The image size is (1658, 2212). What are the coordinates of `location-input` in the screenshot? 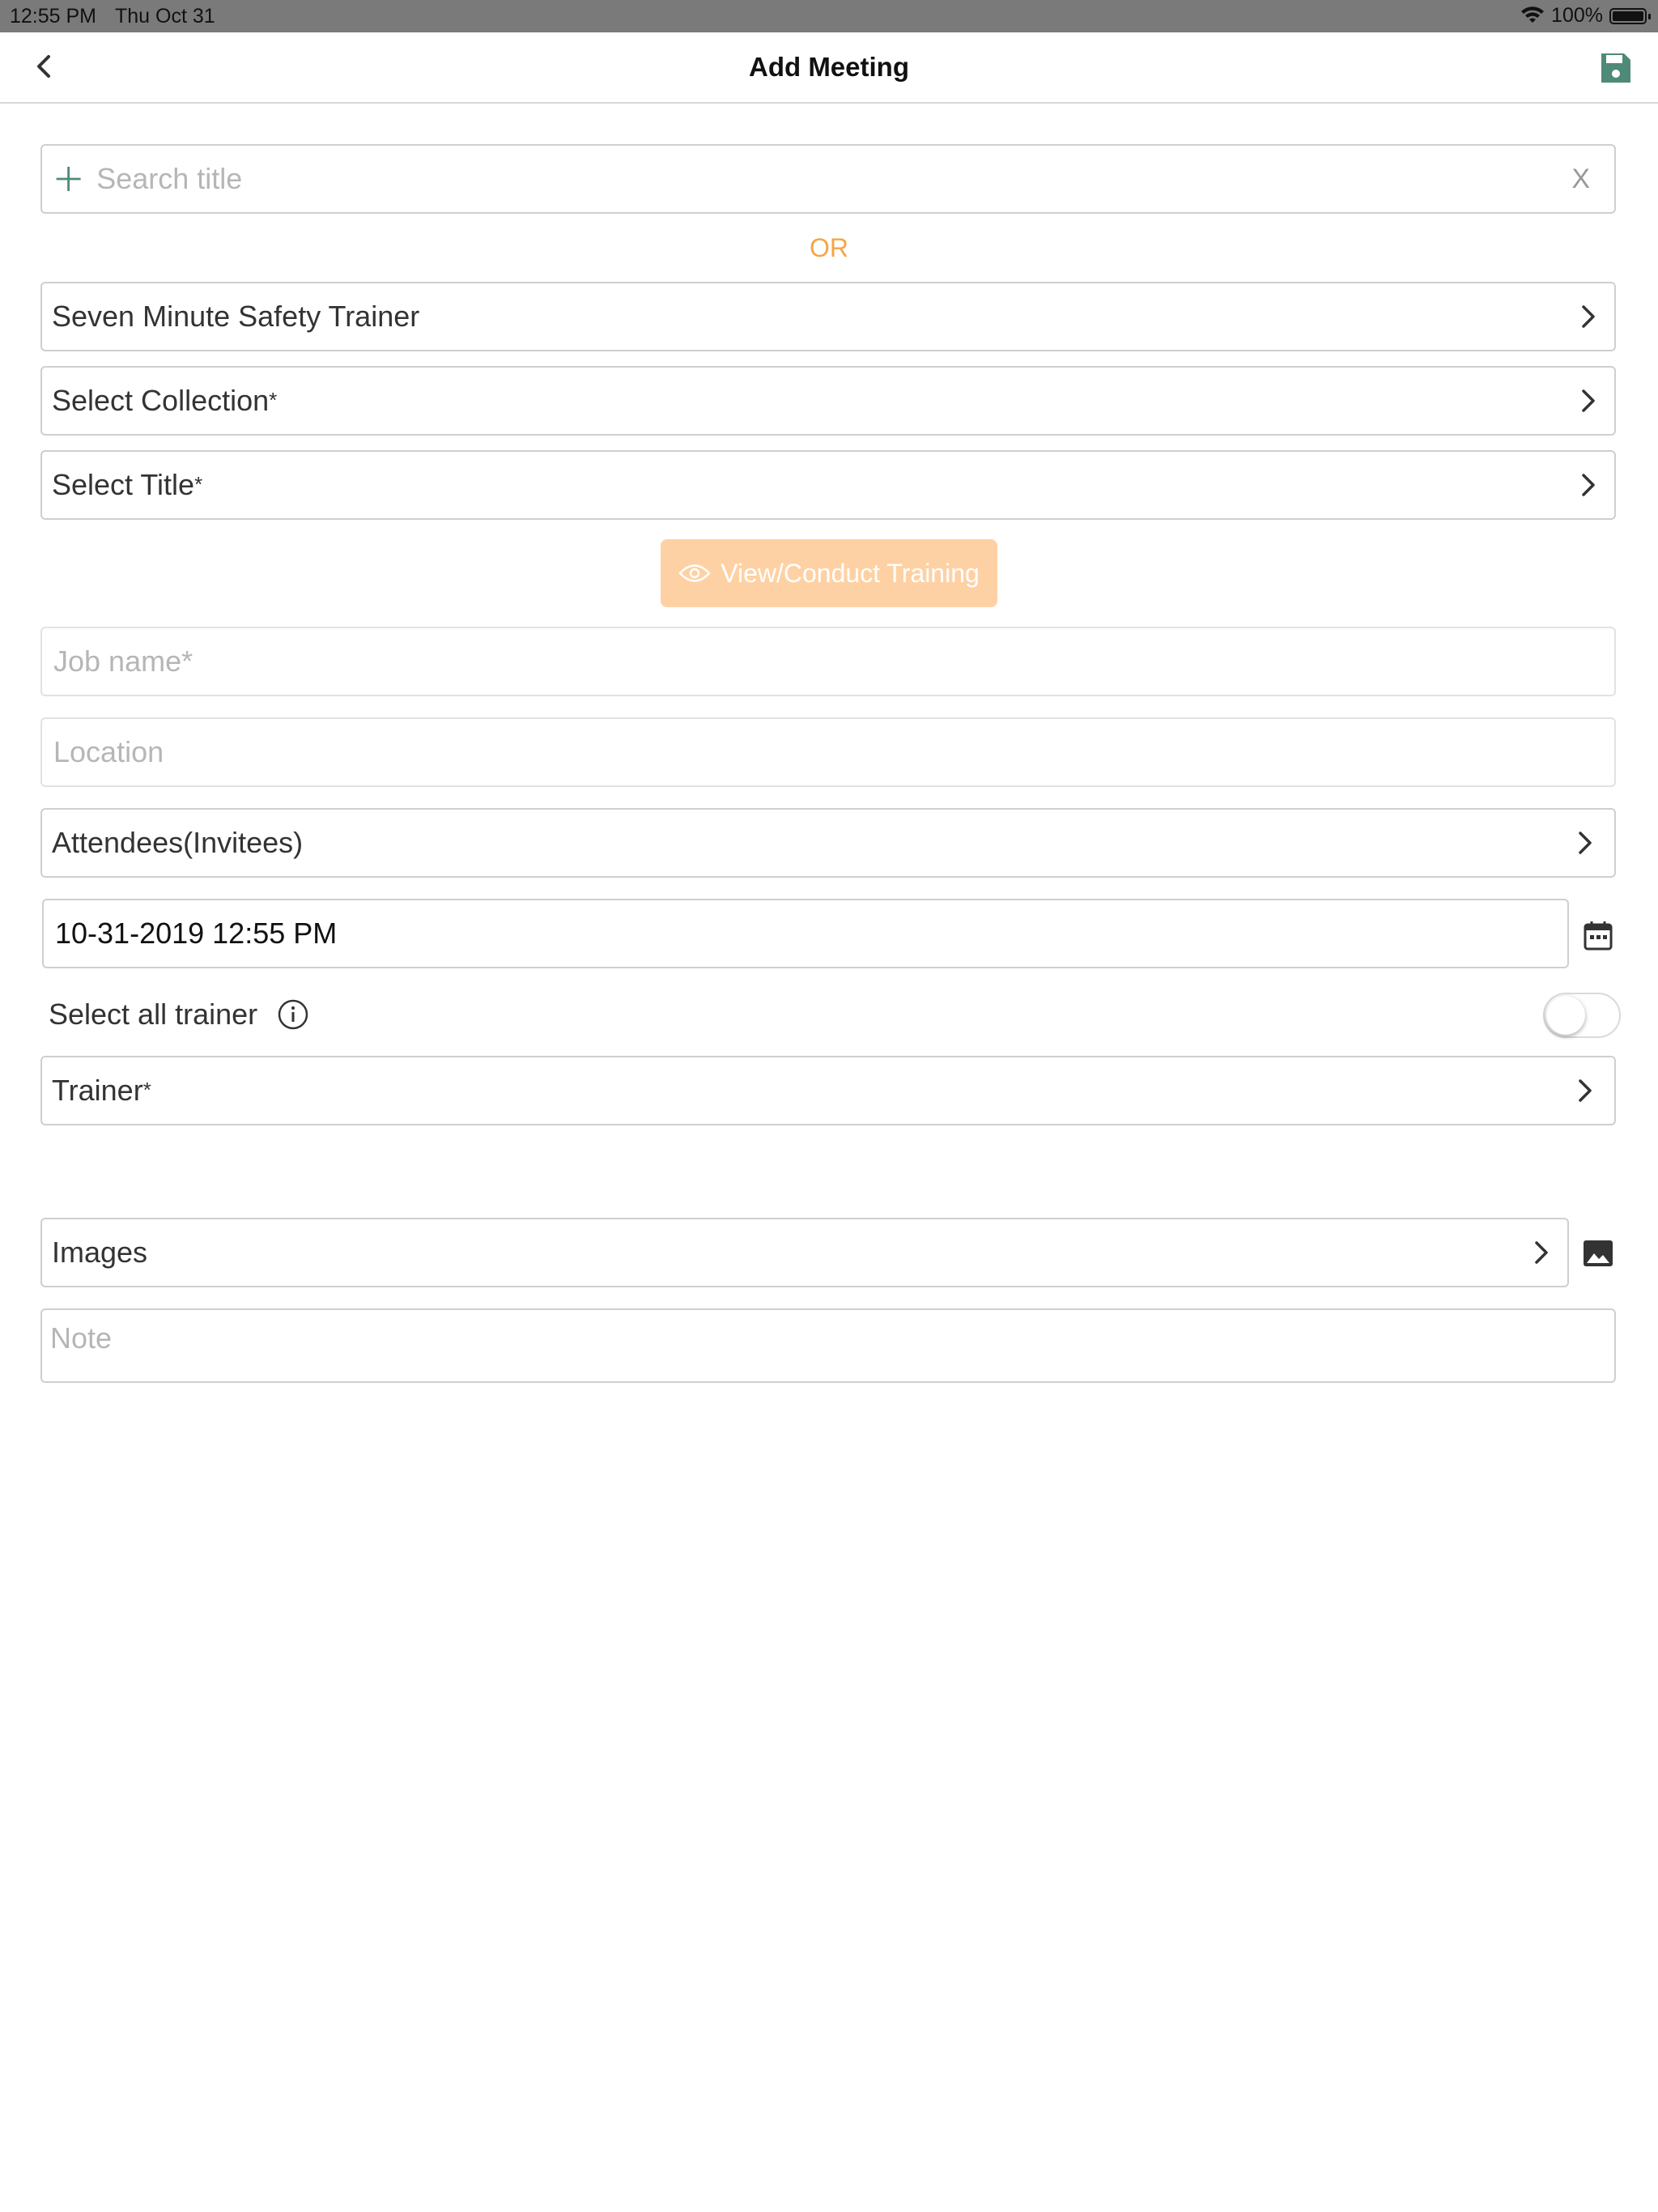 It's located at (828, 752).